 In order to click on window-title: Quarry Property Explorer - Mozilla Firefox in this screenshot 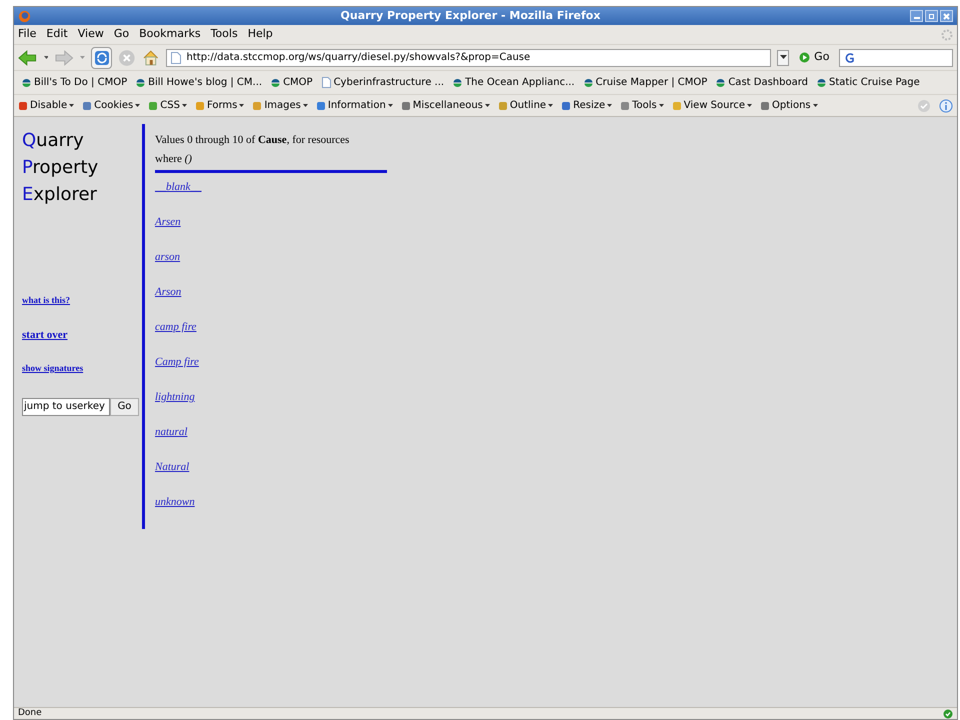, I will do `click(471, 16)`.